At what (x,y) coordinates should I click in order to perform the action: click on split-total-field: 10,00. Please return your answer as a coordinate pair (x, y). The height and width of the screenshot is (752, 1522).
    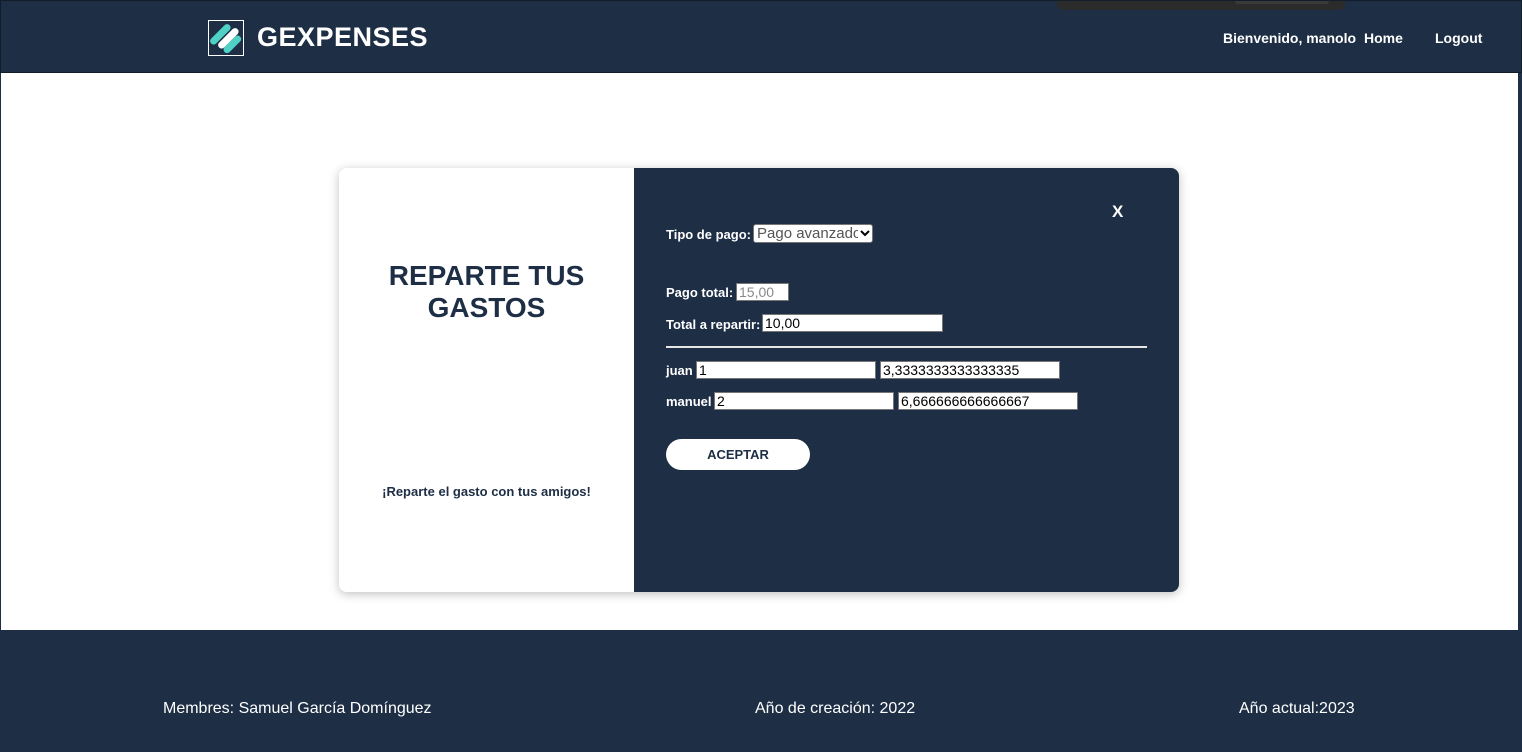
    Looking at the image, I should click on (852, 323).